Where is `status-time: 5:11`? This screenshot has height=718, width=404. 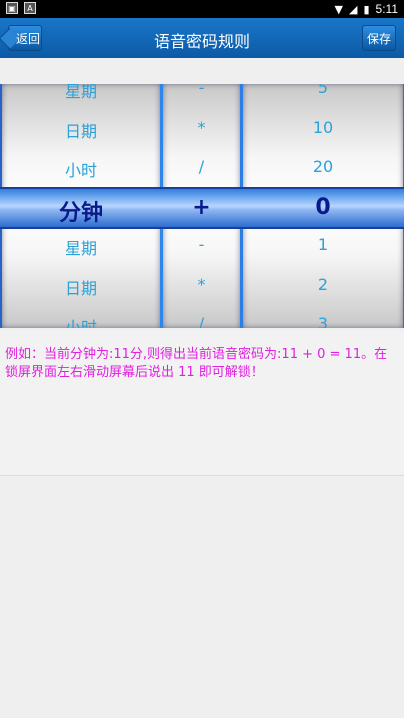
status-time: 5:11 is located at coordinates (386, 9).